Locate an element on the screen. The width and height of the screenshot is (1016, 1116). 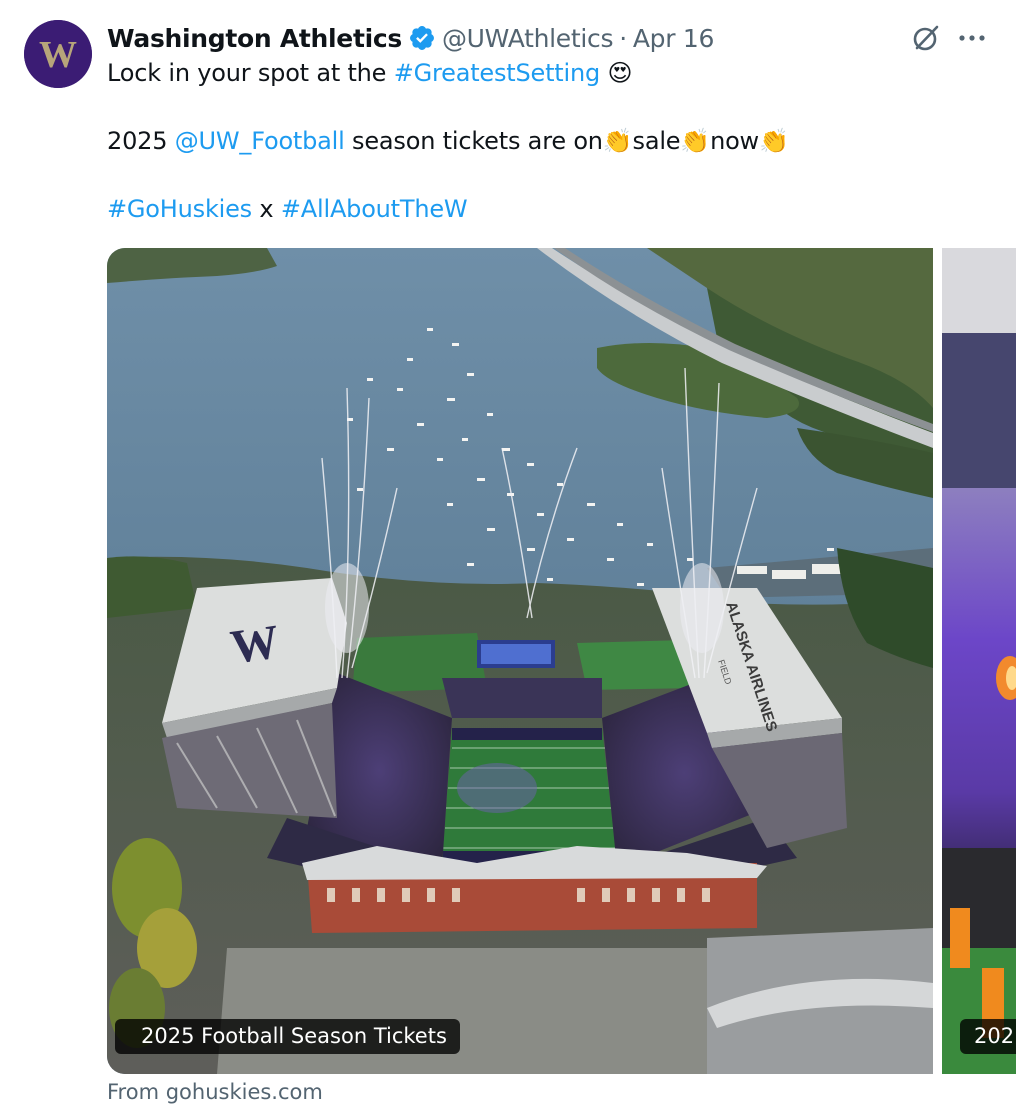
verified-badge-icon is located at coordinates (422, 38).